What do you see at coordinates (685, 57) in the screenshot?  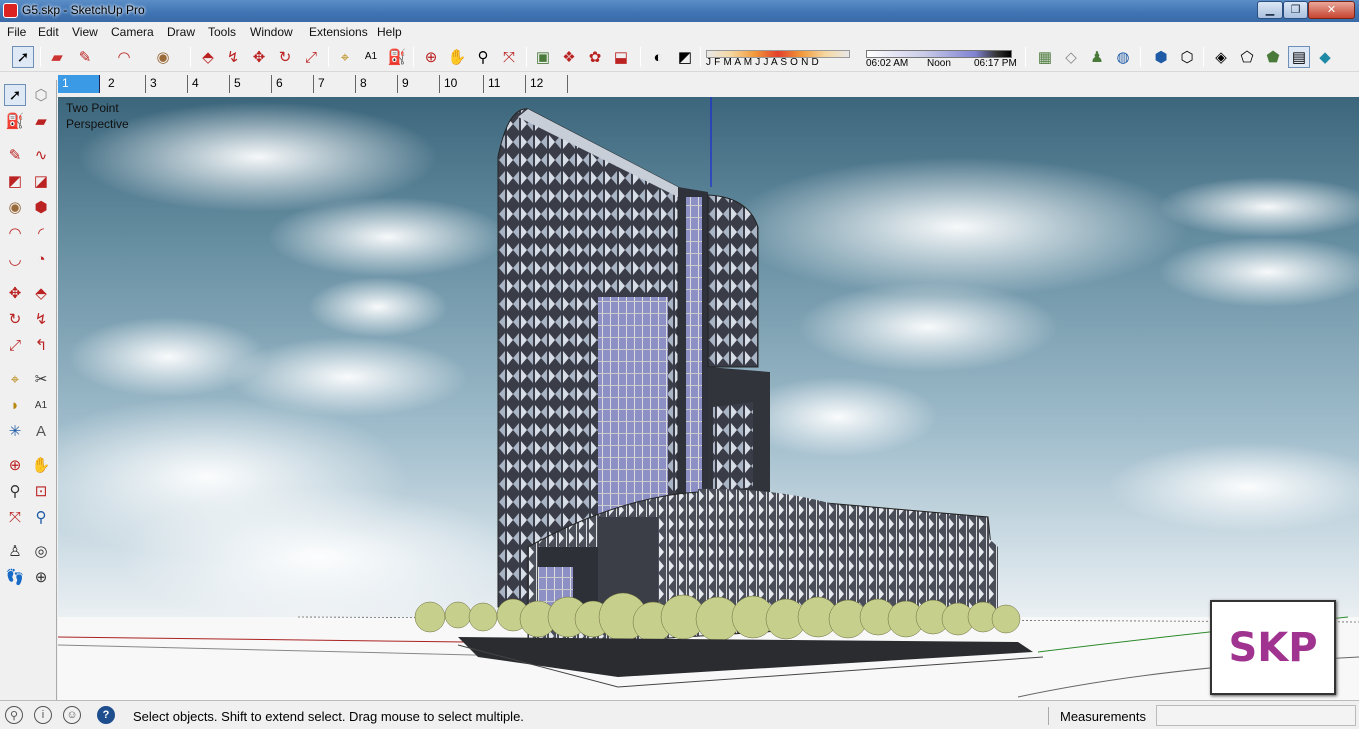 I see `fog-icon: ◩` at bounding box center [685, 57].